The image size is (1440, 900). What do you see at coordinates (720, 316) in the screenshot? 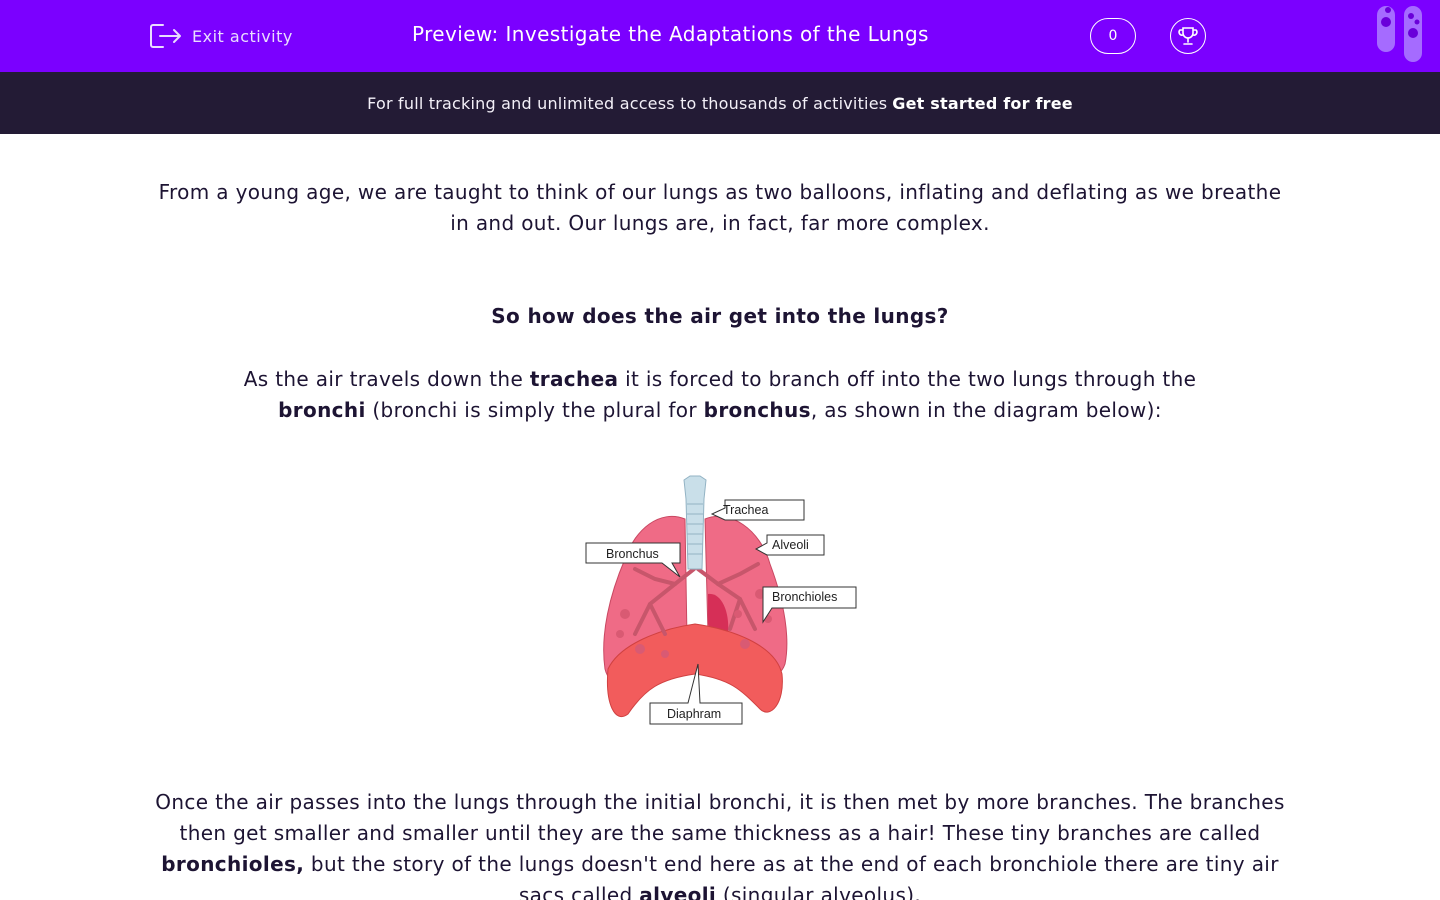
I see `section-heading: So how does the air get into the lungs?` at bounding box center [720, 316].